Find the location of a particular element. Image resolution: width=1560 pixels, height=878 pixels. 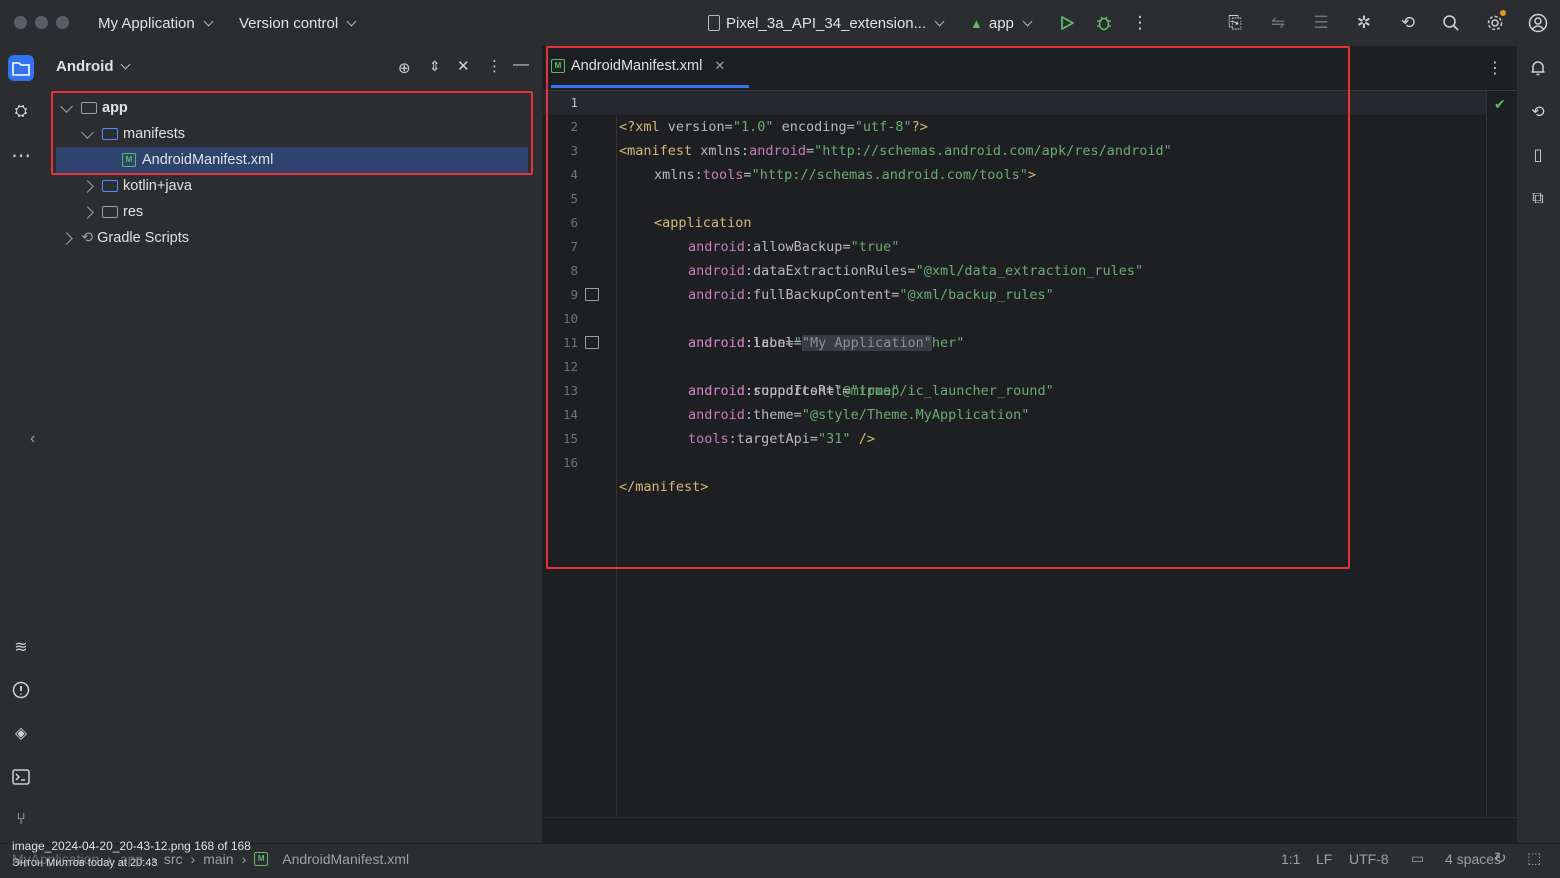

translate-icon: ⇋ is located at coordinates (1278, 22).